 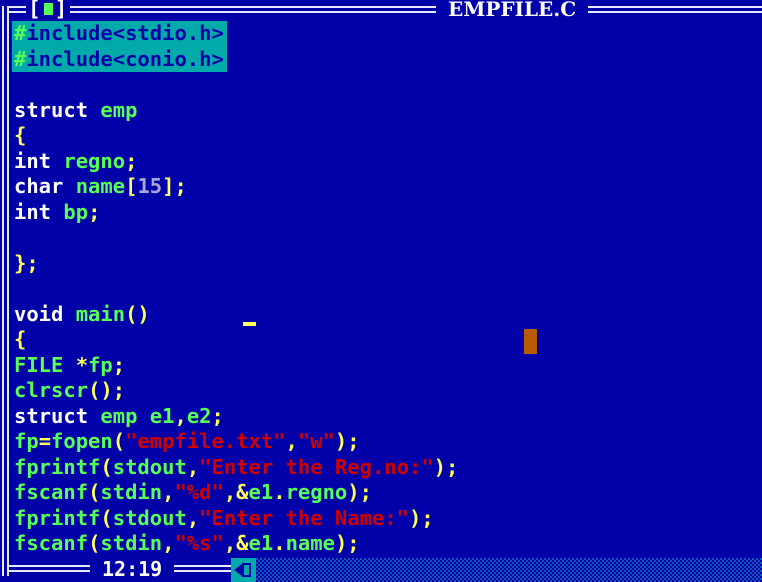 What do you see at coordinates (388, 519) in the screenshot?
I see `code-line: fprintf(stdout,"Enter the Name:");` at bounding box center [388, 519].